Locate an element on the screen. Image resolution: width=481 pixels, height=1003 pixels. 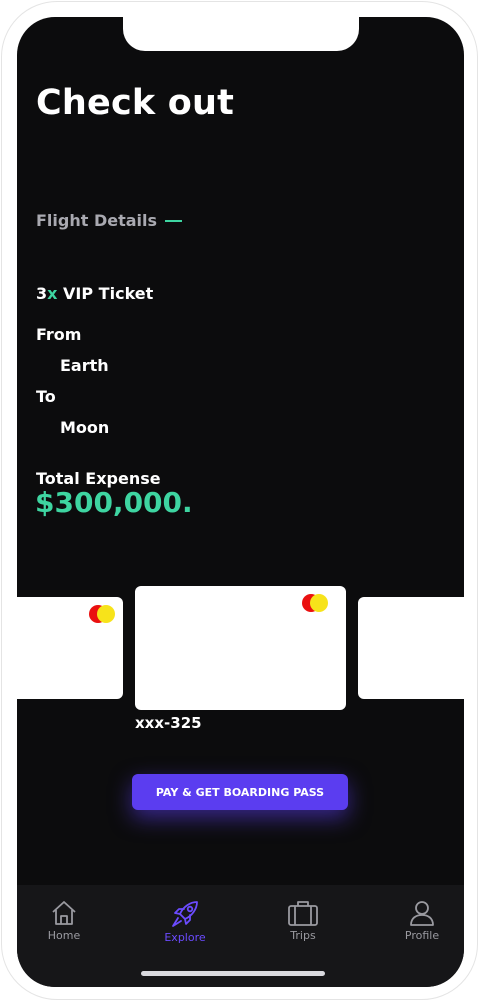
home-icon is located at coordinates (64, 913).